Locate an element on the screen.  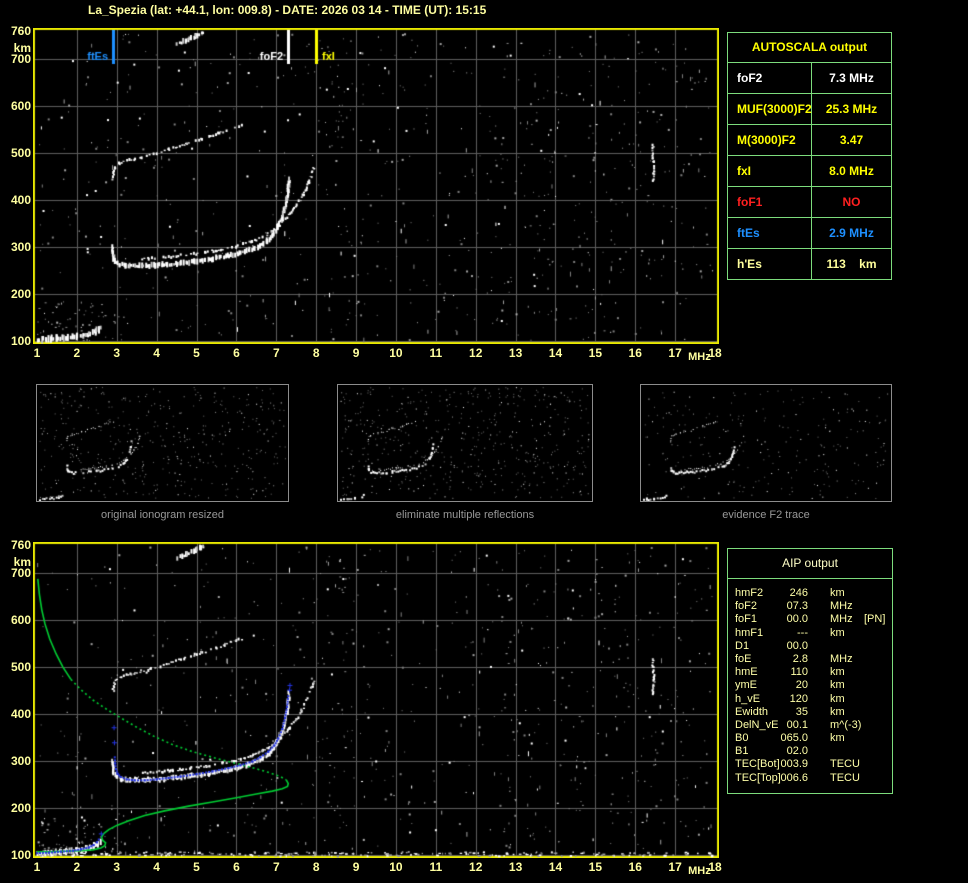
aip-row-value: --- is located at coordinates (802, 632).